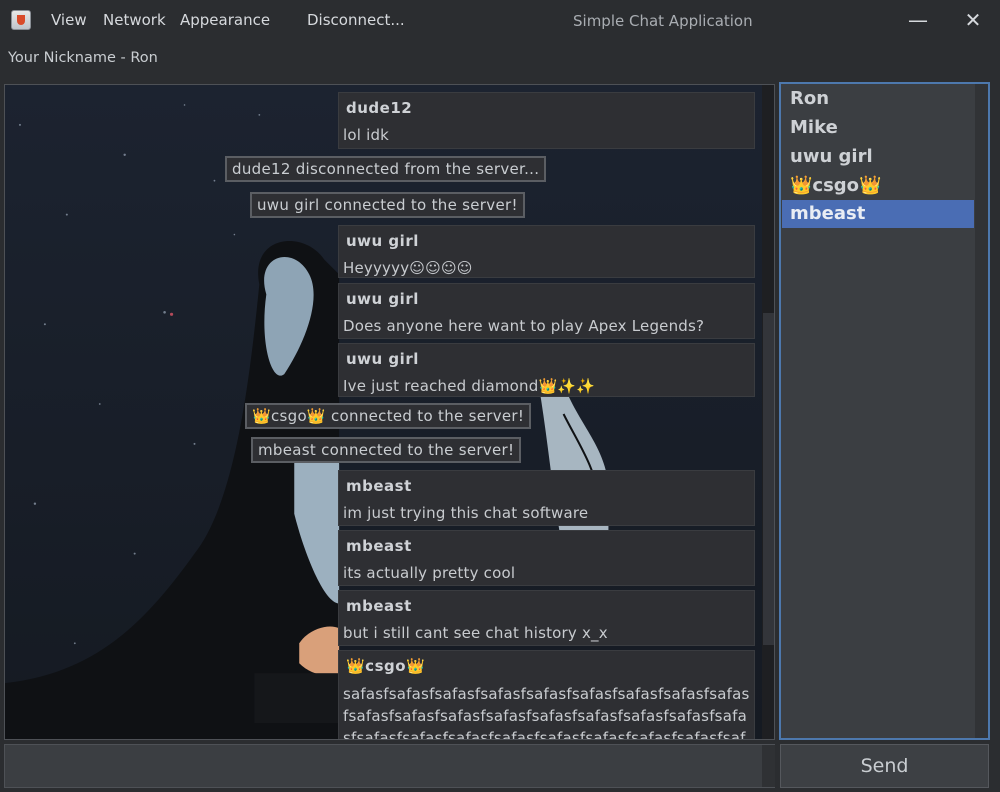 The width and height of the screenshot is (1000, 792). I want to click on message-input-scrollbar, so click(768, 766).